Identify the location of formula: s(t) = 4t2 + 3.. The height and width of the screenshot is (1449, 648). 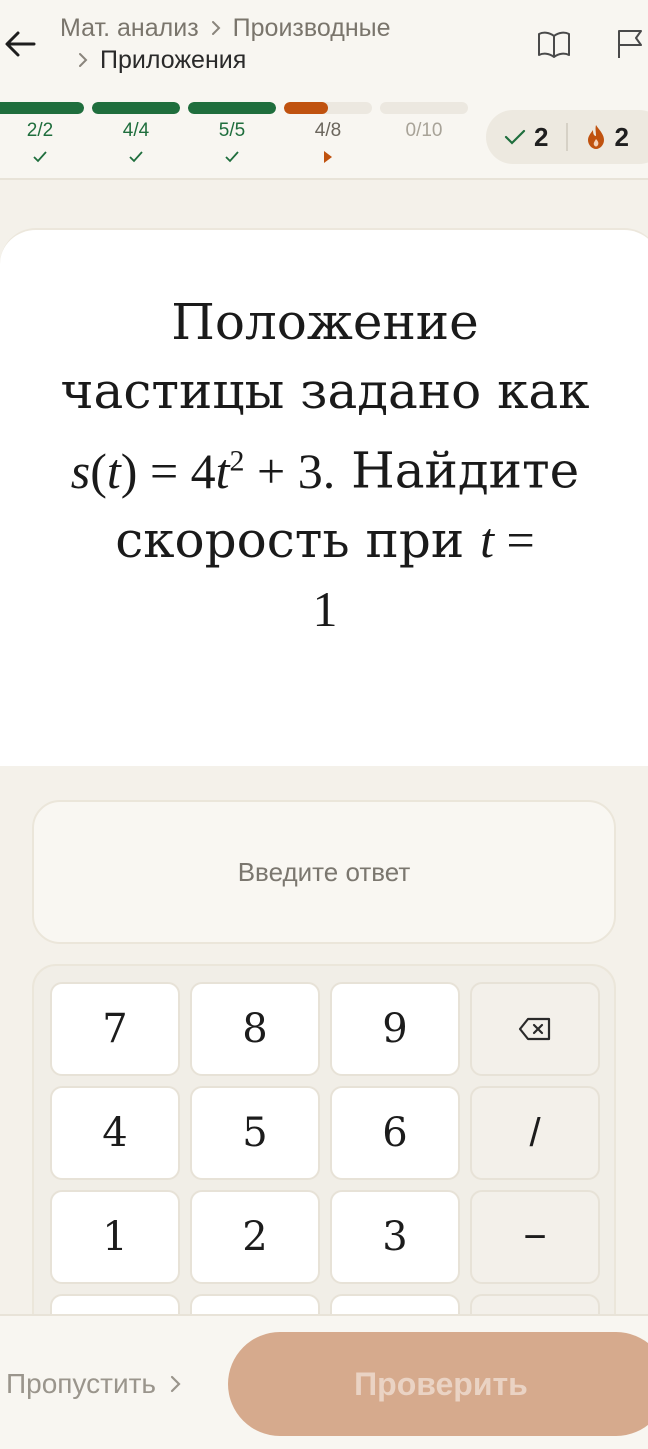
(203, 470).